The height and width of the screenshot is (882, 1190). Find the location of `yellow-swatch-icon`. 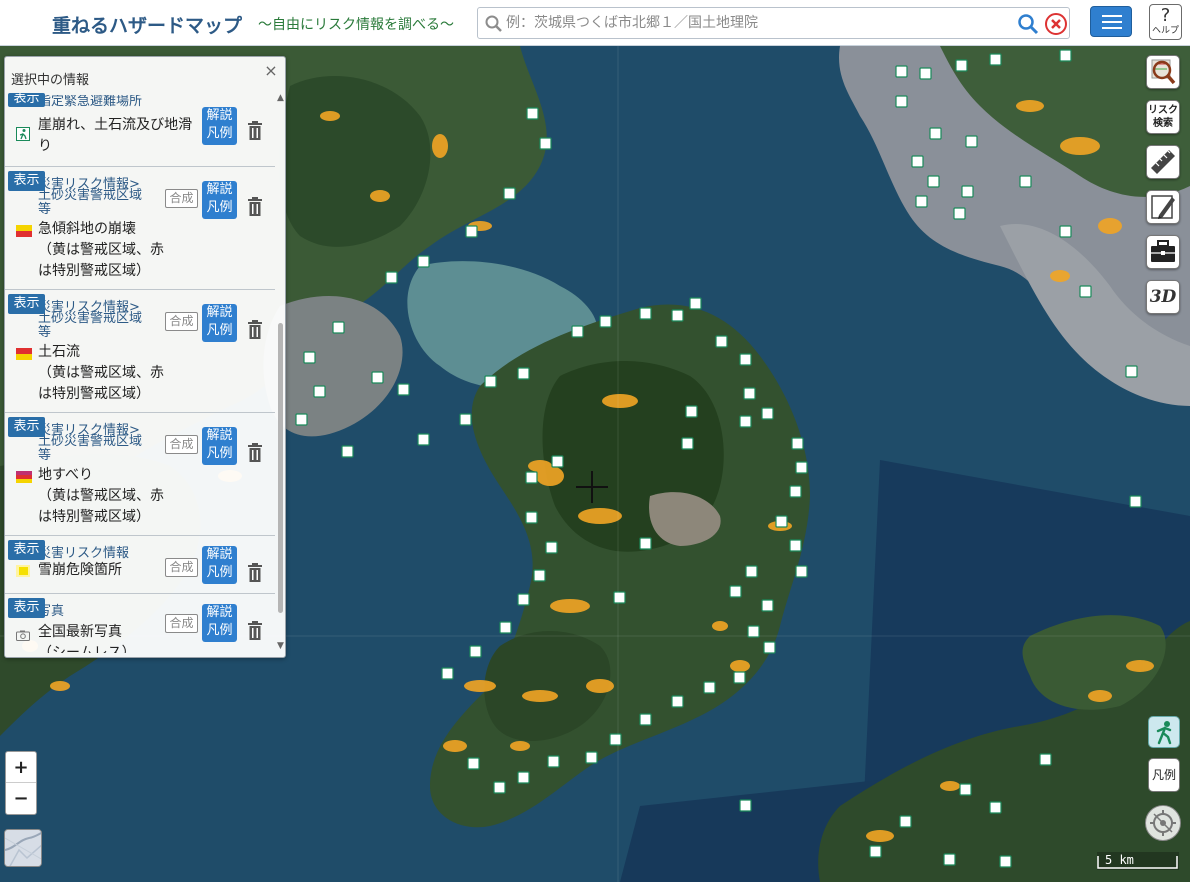

yellow-swatch-icon is located at coordinates (23, 571).